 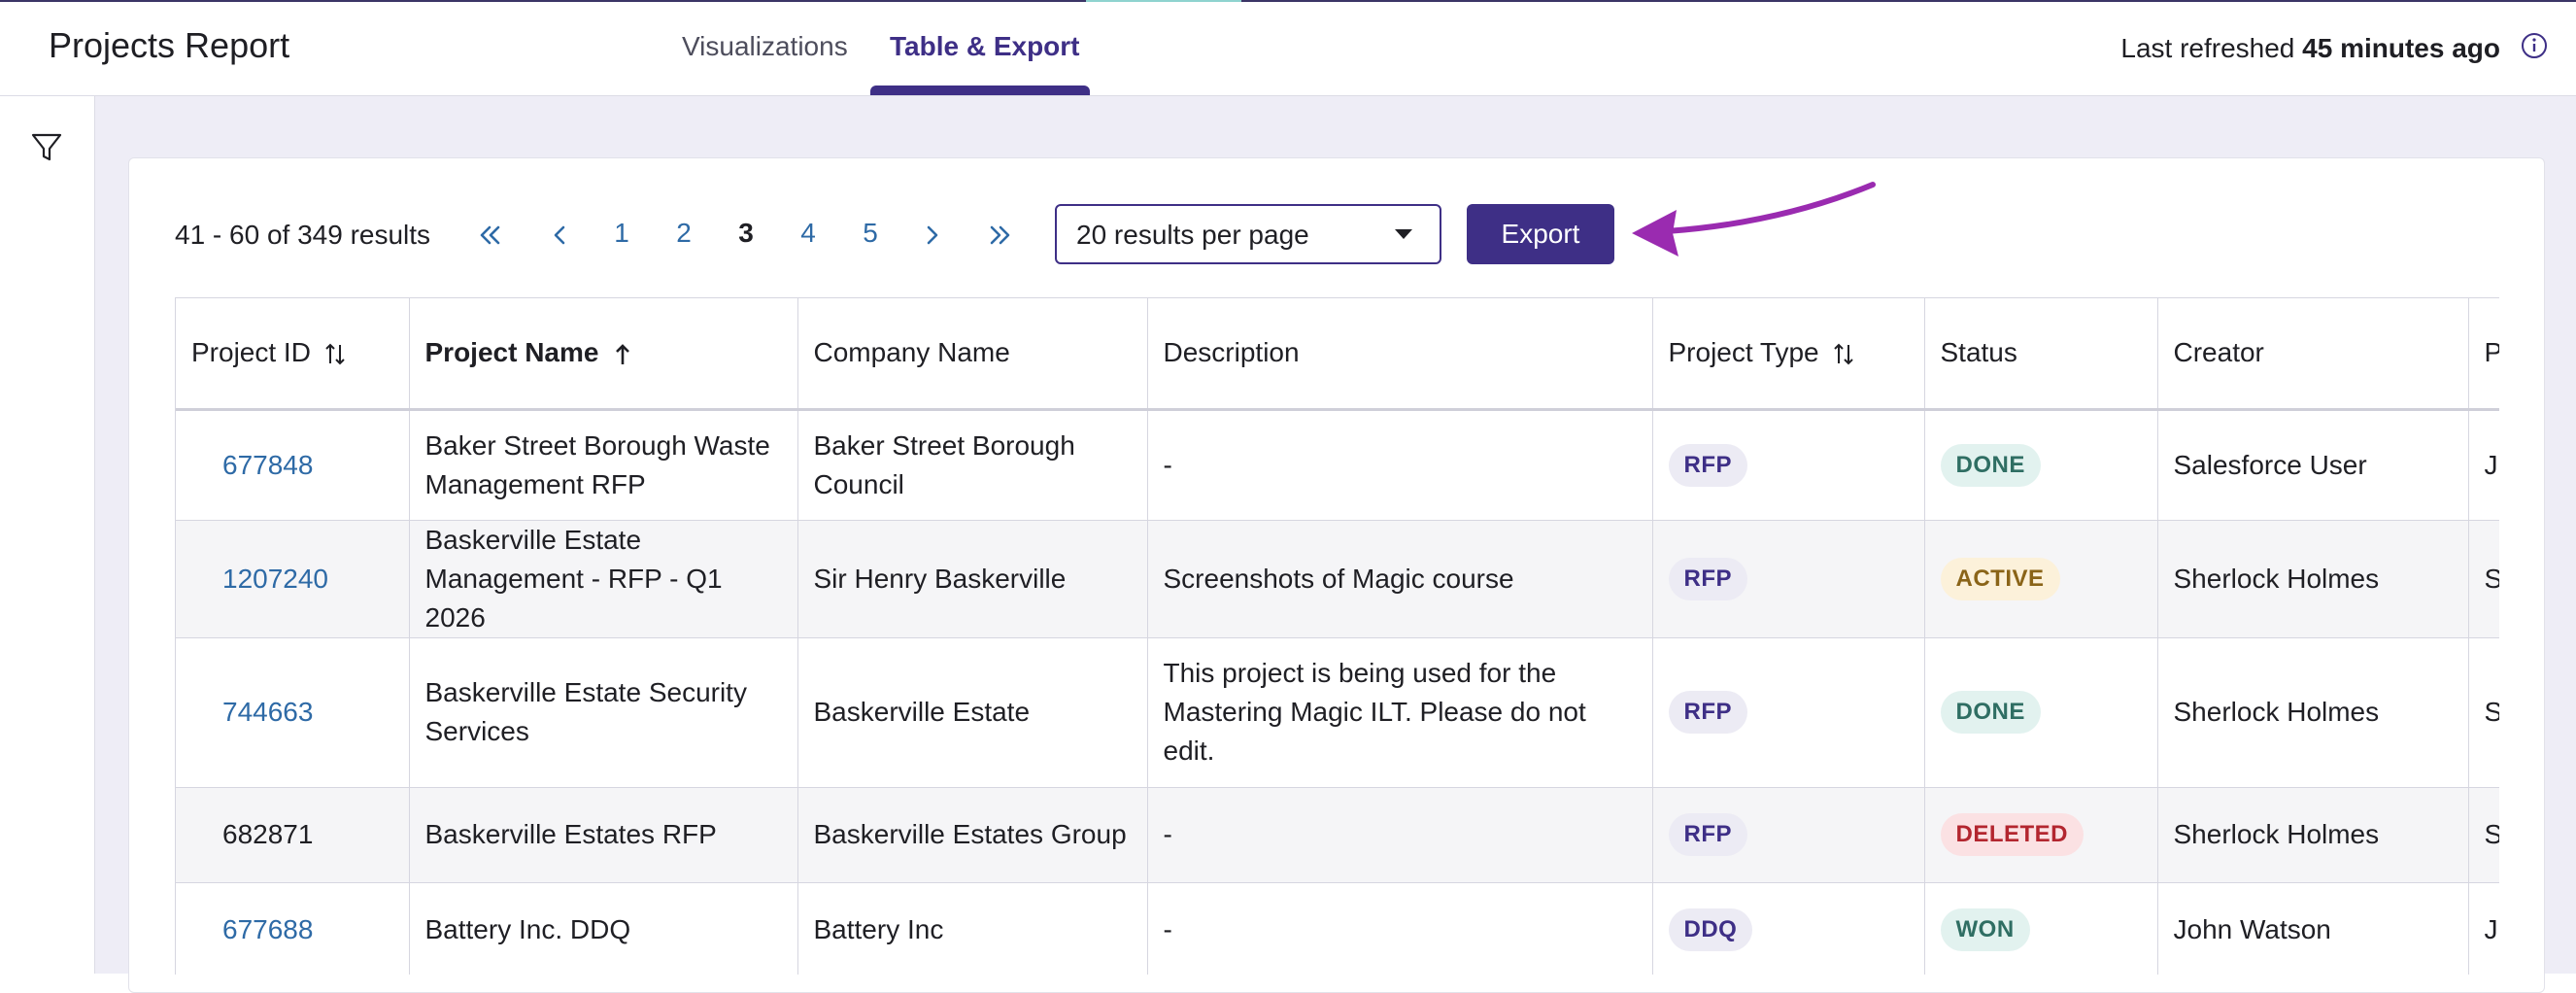 I want to click on col-label: Project Type, so click(x=1743, y=352).